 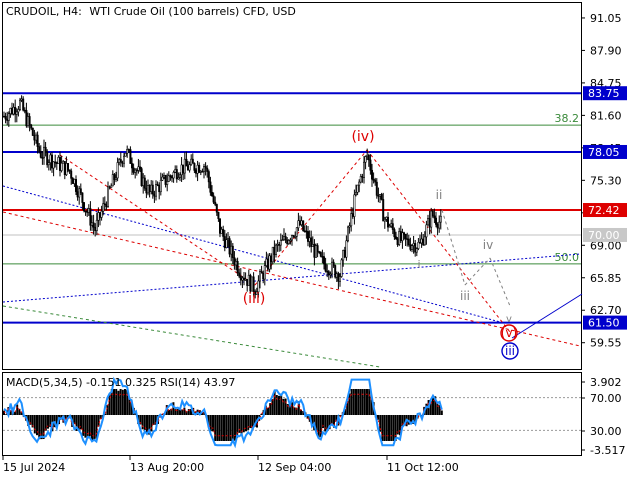 I want to click on wave-label: ii, so click(x=439, y=195).